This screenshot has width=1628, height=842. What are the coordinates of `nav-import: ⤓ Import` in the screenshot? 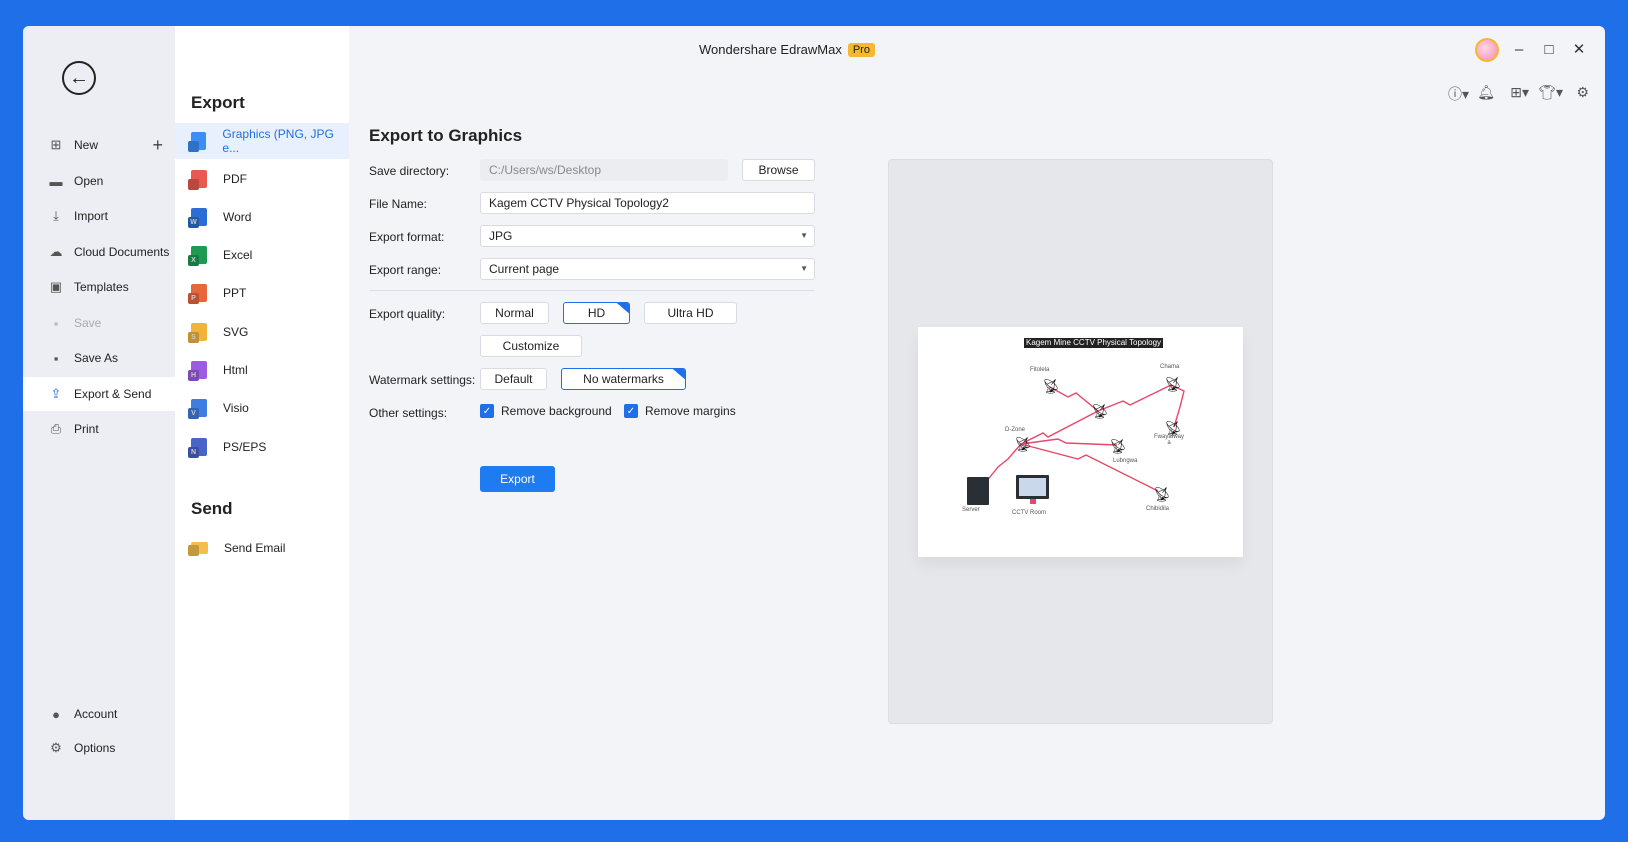 It's located at (99, 216).